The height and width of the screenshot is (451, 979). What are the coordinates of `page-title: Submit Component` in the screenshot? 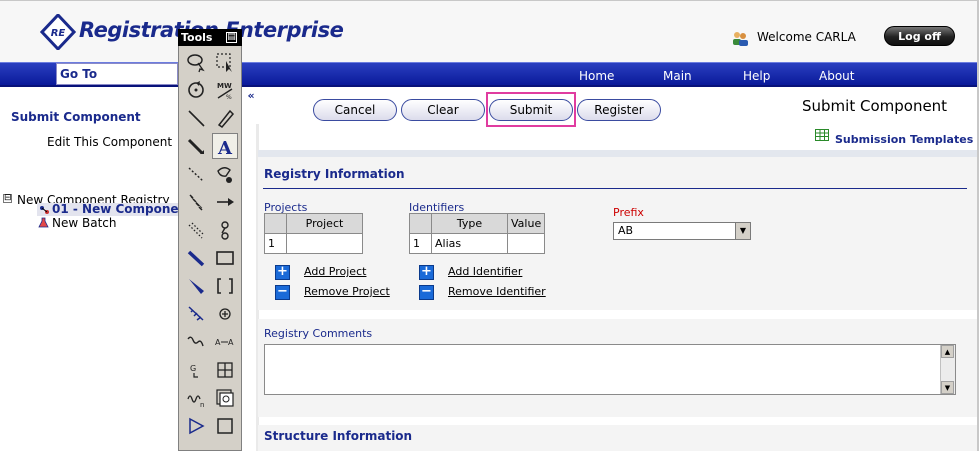 It's located at (875, 106).